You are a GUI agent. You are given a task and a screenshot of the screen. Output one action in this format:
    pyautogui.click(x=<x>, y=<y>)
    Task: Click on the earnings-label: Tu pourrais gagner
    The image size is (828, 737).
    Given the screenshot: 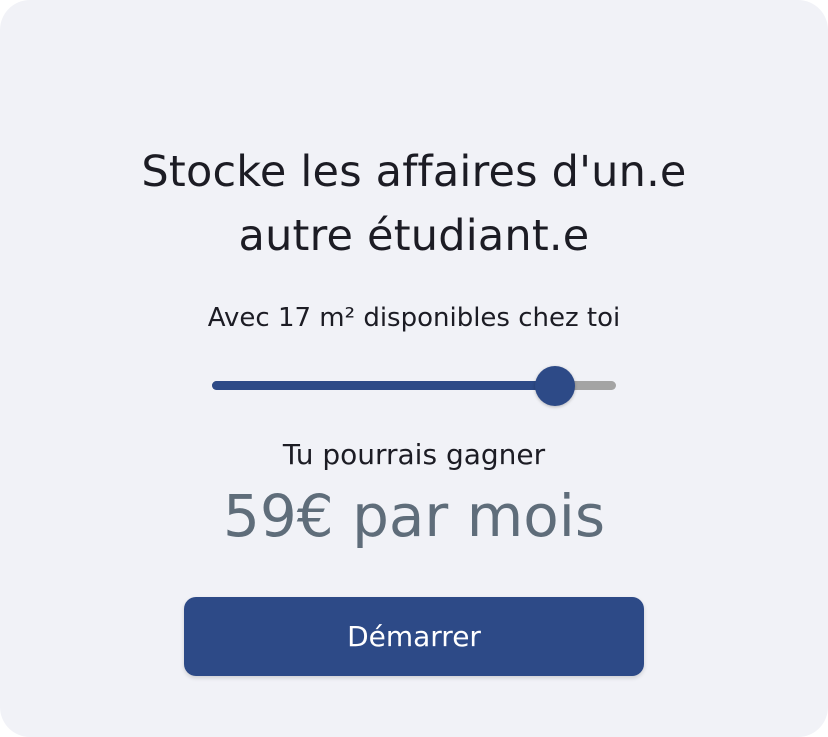 What is the action you would take?
    pyautogui.click(x=414, y=454)
    